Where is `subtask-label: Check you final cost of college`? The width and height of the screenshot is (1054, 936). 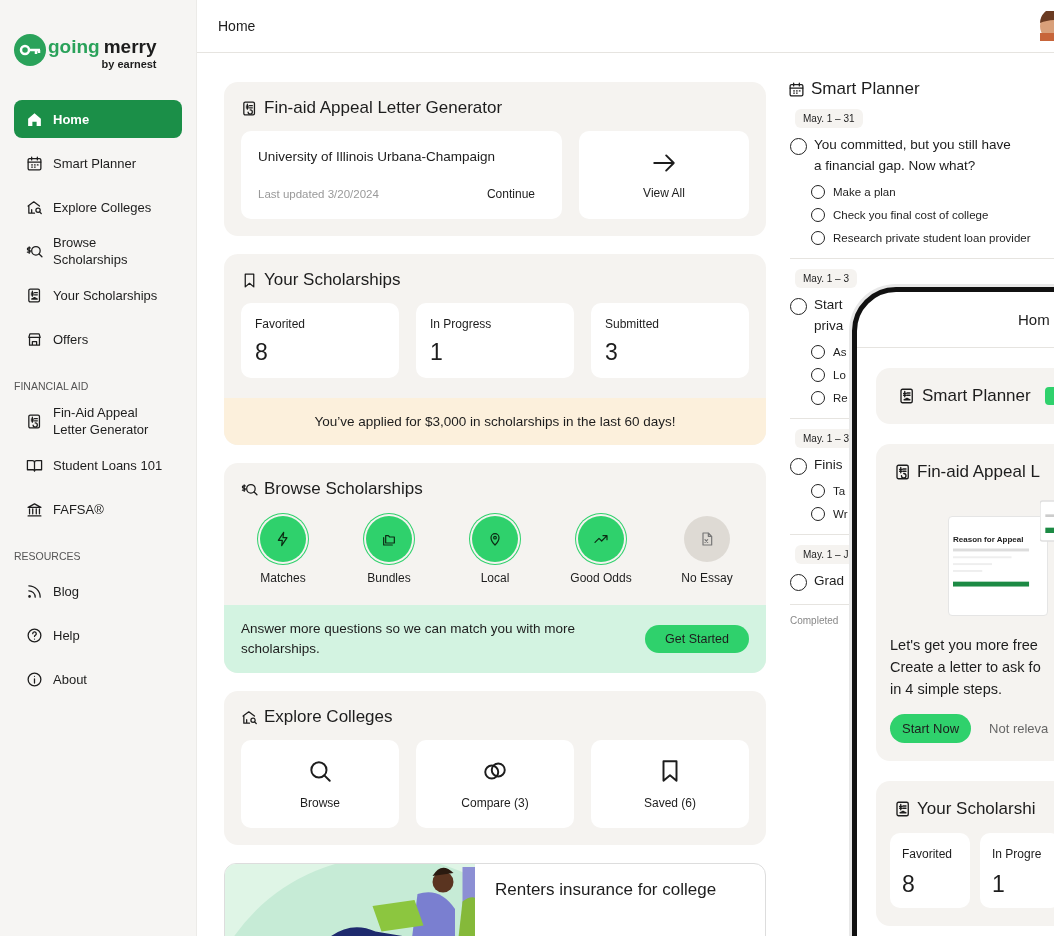
subtask-label: Check you final cost of college is located at coordinates (911, 215).